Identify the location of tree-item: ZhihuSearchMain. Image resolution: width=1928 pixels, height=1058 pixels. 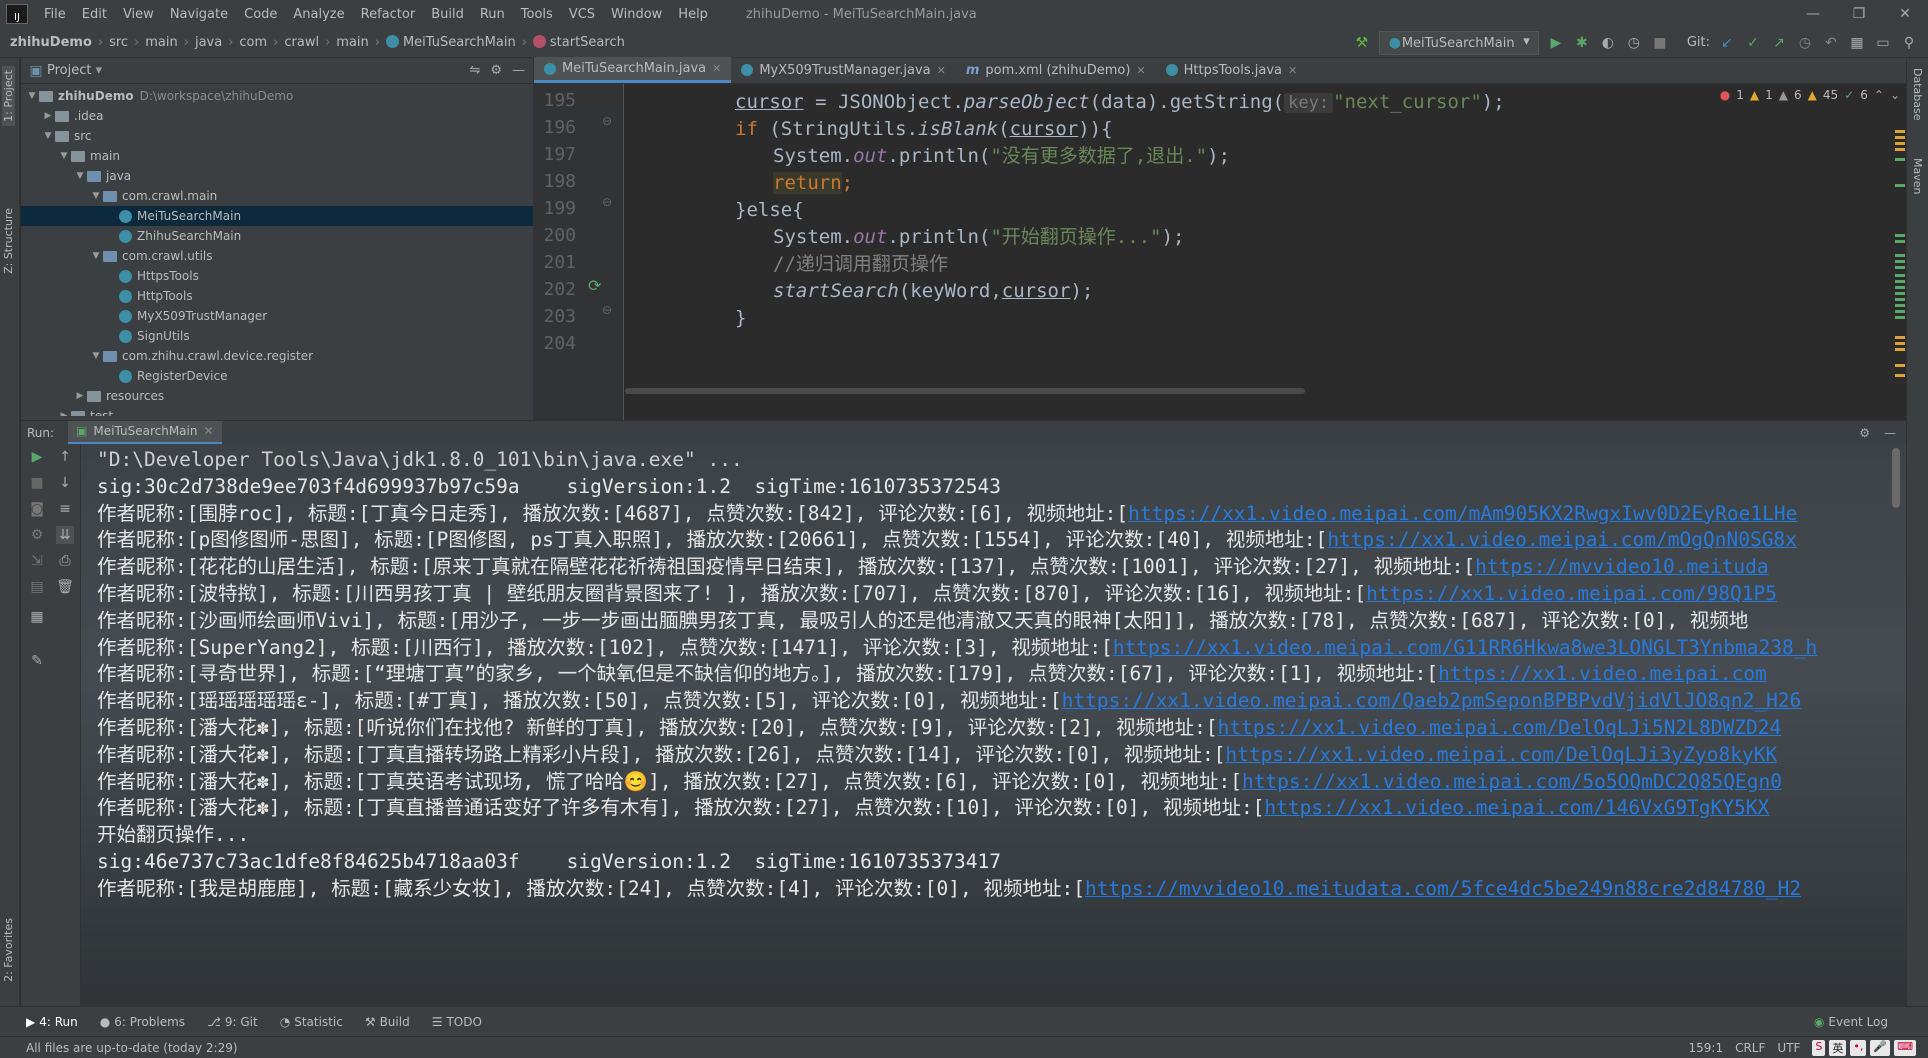
(277, 236).